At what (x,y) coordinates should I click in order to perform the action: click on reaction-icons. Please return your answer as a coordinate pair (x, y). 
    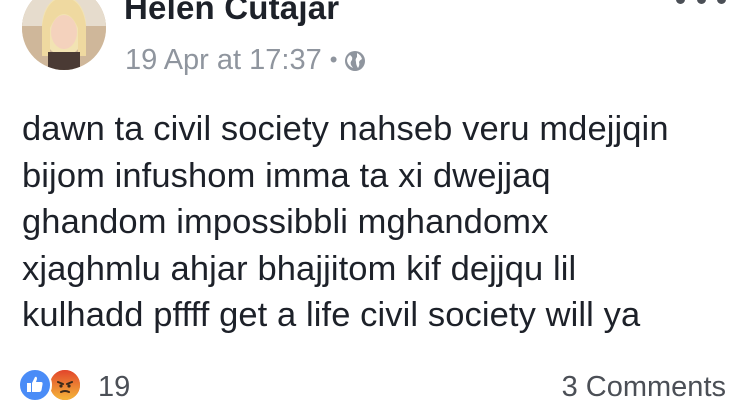
    Looking at the image, I should click on (54, 384).